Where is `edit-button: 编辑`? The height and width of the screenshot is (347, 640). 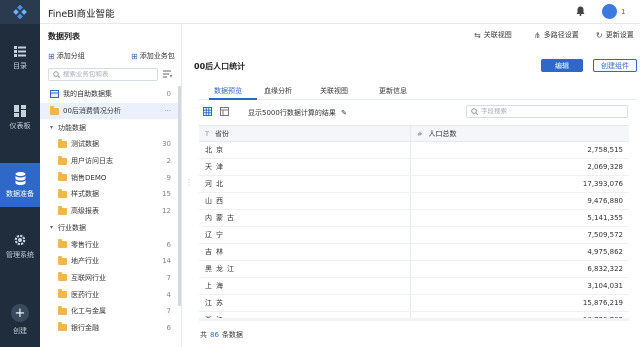
edit-button: 编辑 is located at coordinates (562, 65).